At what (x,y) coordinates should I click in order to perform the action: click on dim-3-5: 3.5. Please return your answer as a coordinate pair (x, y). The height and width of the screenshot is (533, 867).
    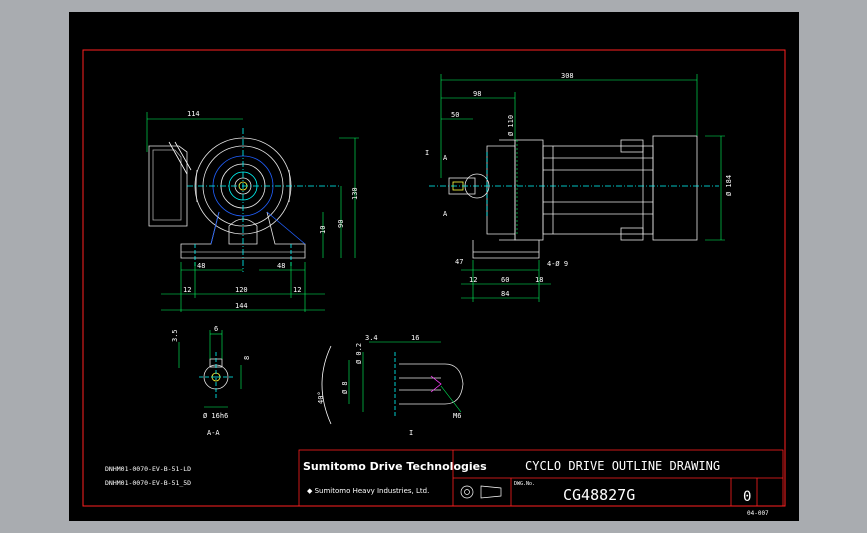
    Looking at the image, I should click on (175, 335).